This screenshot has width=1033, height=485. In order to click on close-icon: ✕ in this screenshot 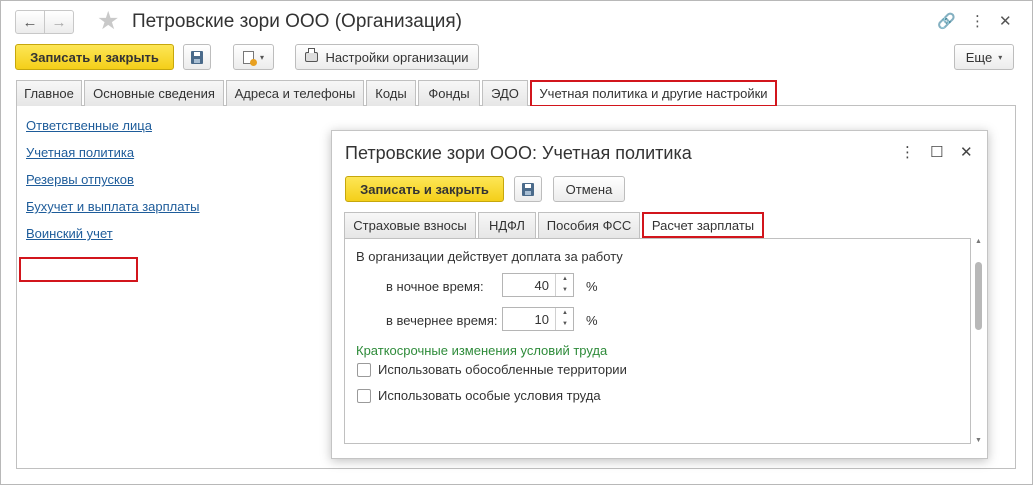, I will do `click(1005, 21)`.